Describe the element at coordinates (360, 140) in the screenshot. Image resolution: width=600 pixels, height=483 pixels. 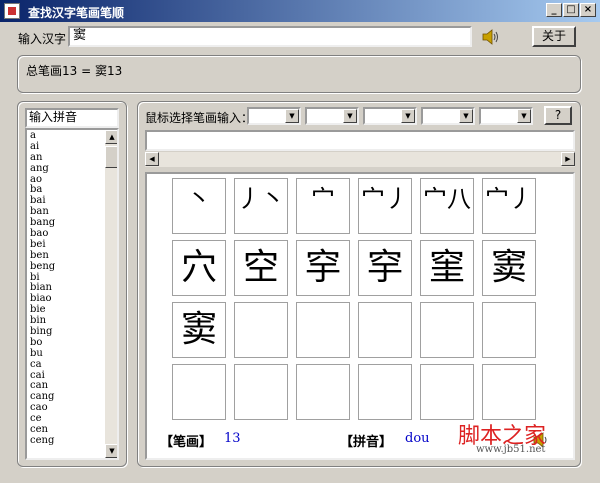
I see `stroke-input-field` at that location.